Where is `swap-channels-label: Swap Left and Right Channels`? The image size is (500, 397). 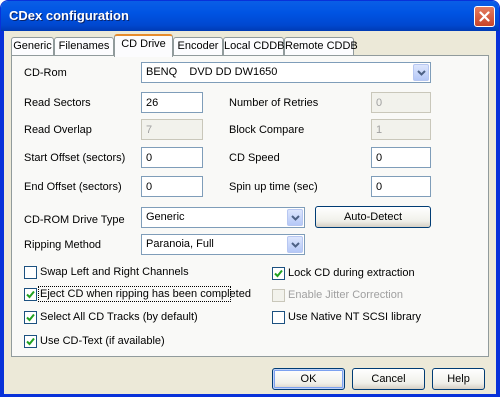
swap-channels-label: Swap Left and Right Channels is located at coordinates (114, 272).